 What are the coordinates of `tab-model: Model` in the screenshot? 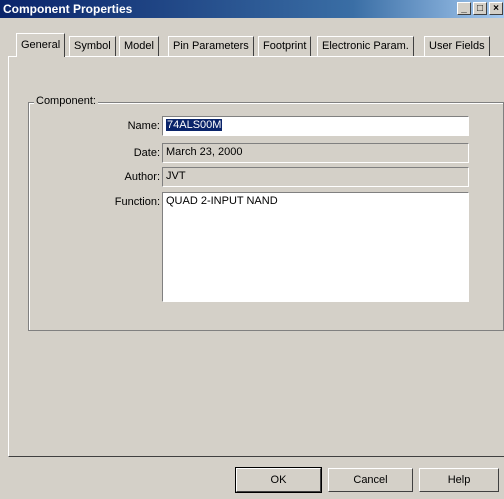 It's located at (139, 46).